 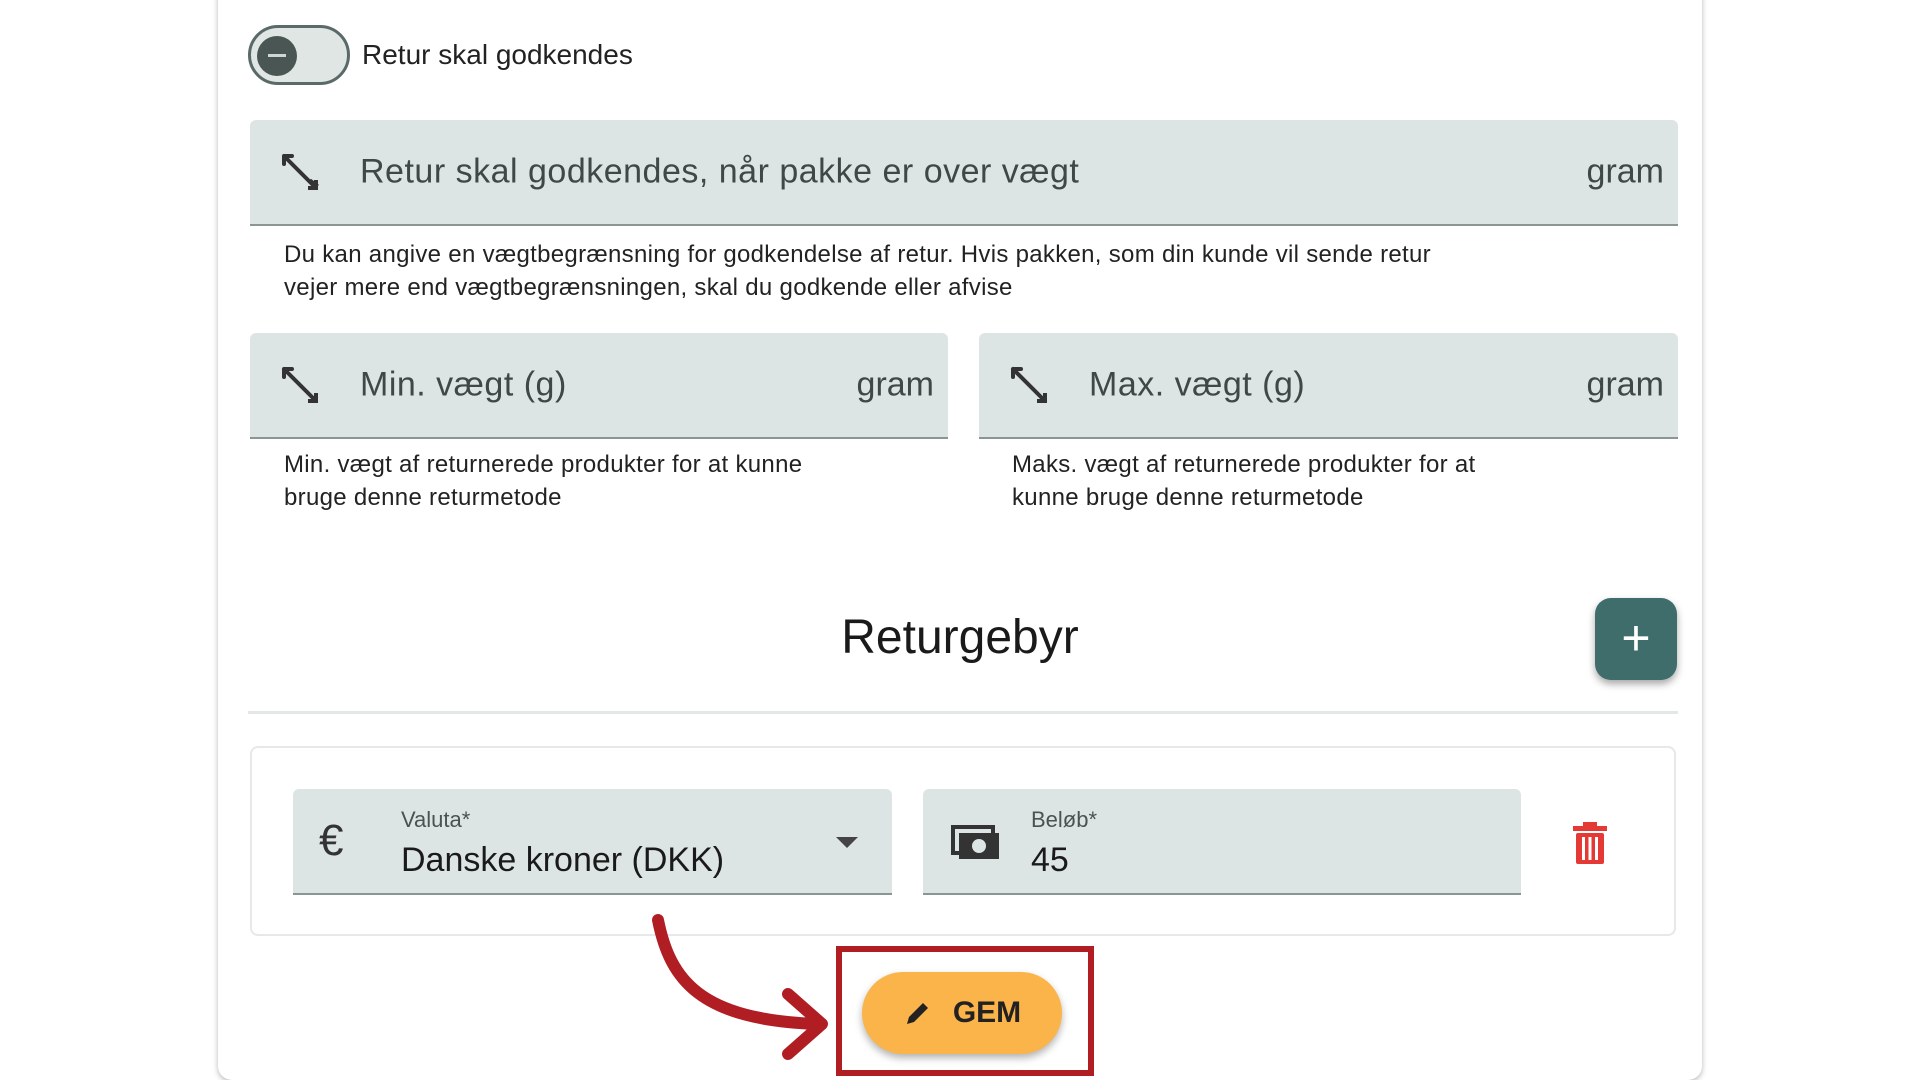 What do you see at coordinates (987, 1012) in the screenshot?
I see `save-button-label: GEM` at bounding box center [987, 1012].